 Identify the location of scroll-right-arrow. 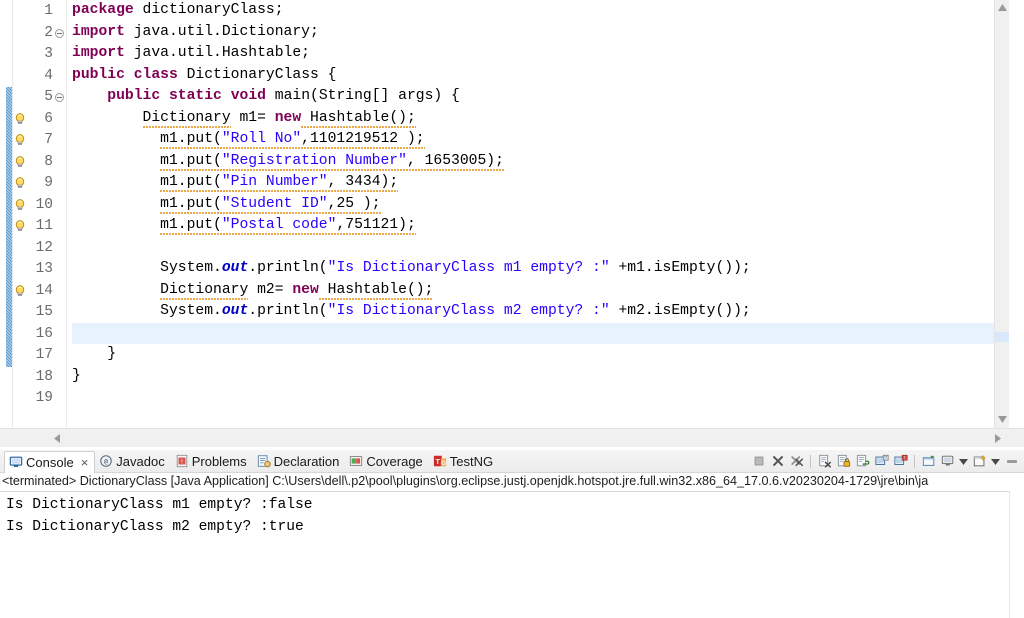
(997, 438).